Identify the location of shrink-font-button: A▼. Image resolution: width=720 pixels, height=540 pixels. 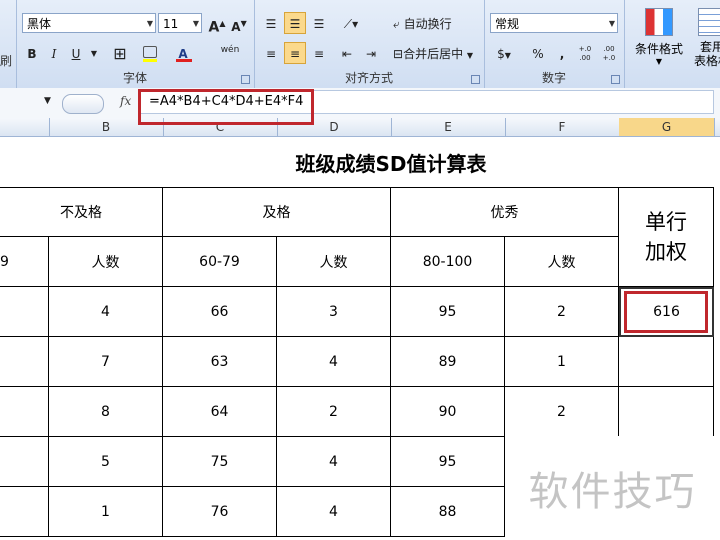
(239, 23).